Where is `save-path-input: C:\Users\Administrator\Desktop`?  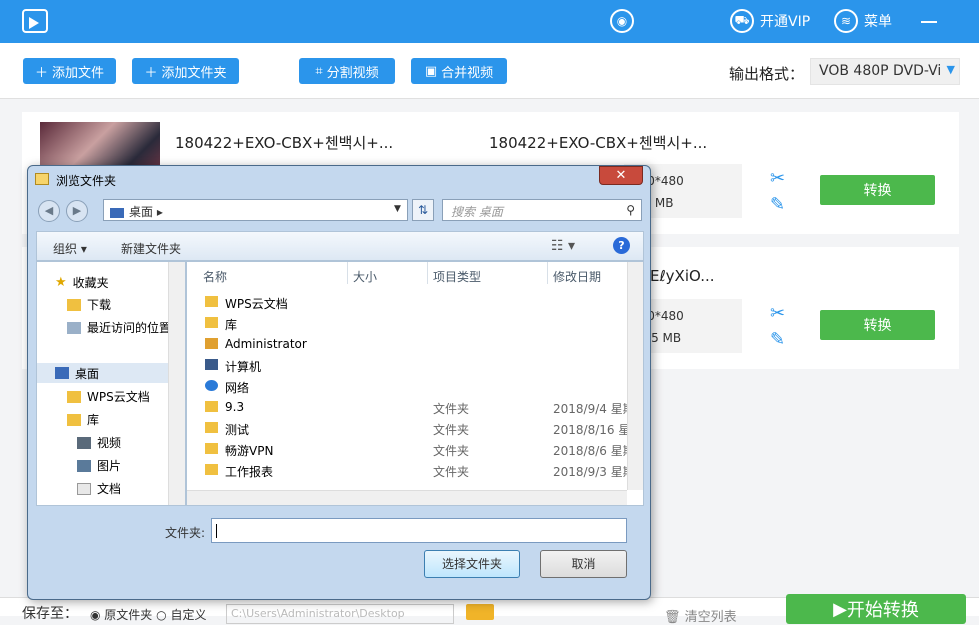
save-path-input: C:\Users\Administrator\Desktop is located at coordinates (340, 614).